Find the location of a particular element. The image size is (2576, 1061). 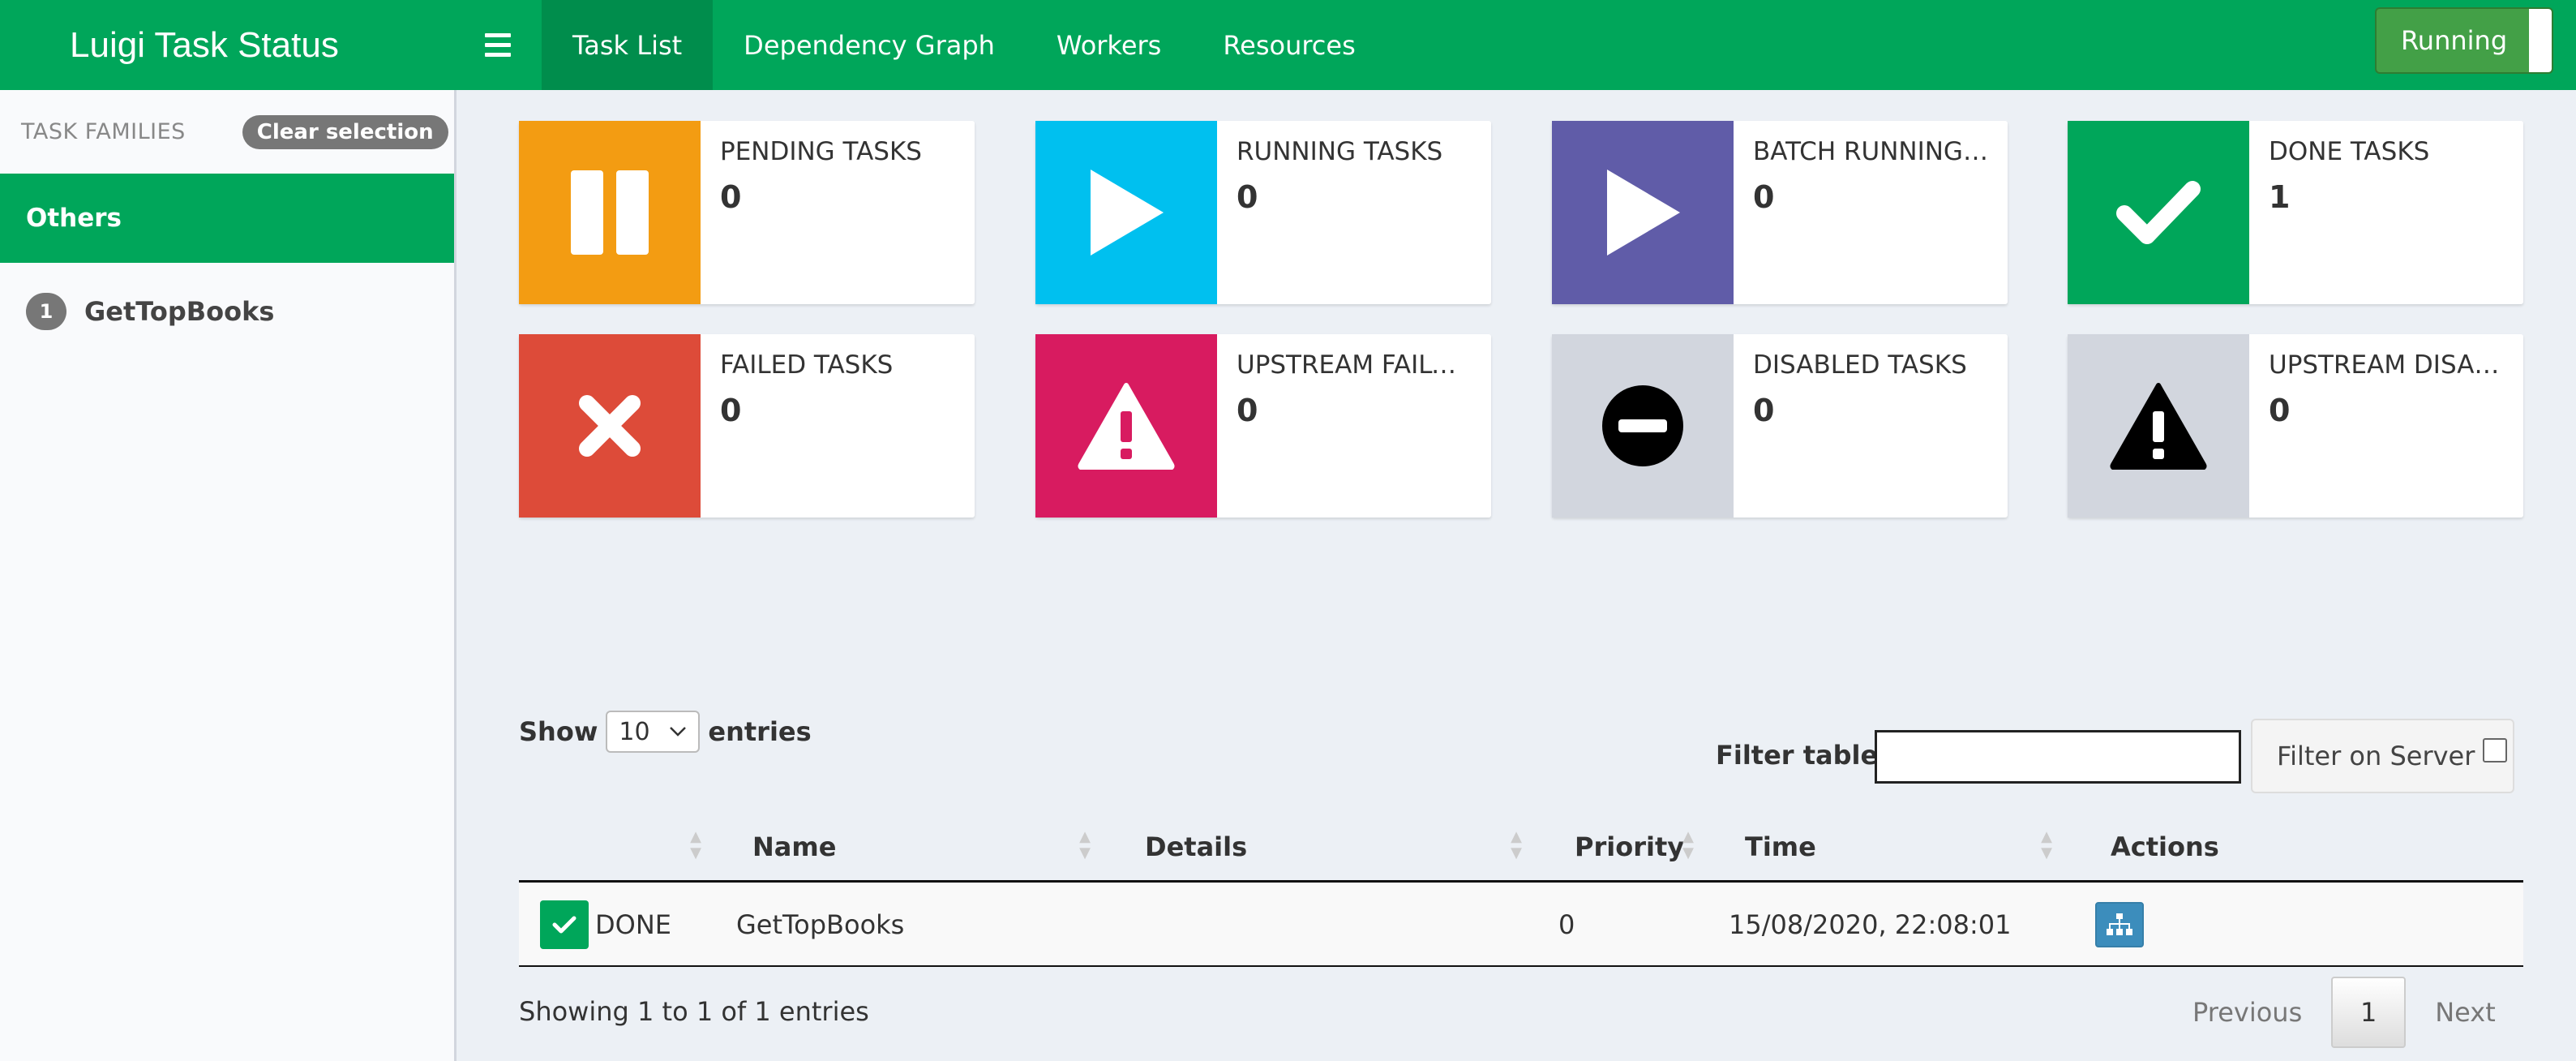

pagination: Previous 1 Next is located at coordinates (2344, 1012).